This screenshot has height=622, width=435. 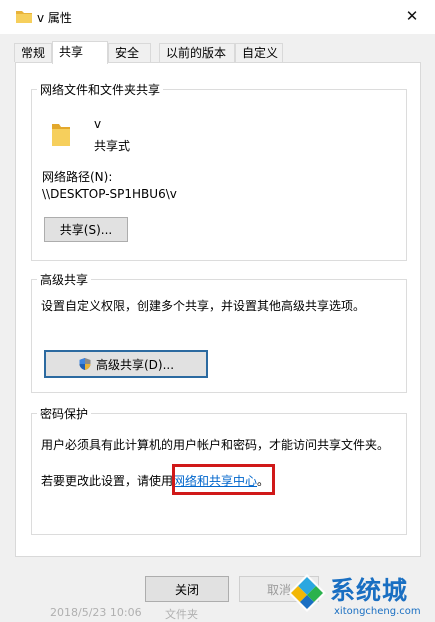 I want to click on network-path-label: 网络路径(N):, so click(x=77, y=177).